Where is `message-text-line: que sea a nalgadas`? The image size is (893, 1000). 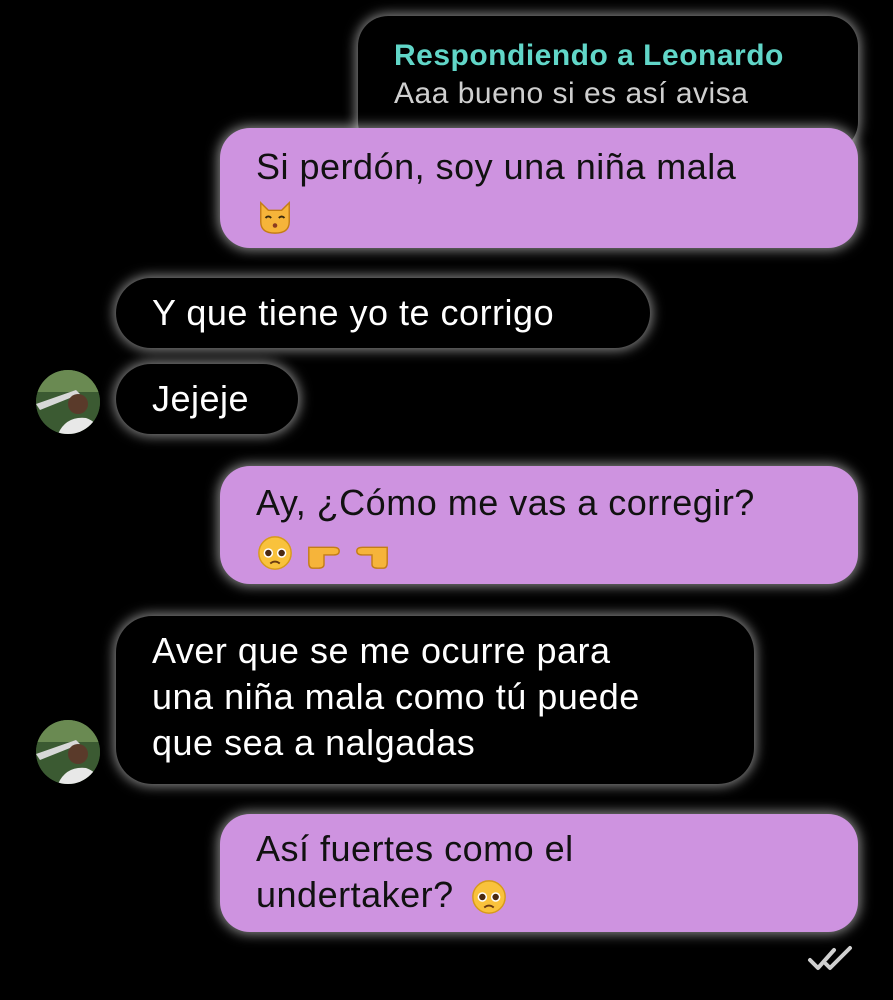 message-text-line: que sea a nalgadas is located at coordinates (314, 742).